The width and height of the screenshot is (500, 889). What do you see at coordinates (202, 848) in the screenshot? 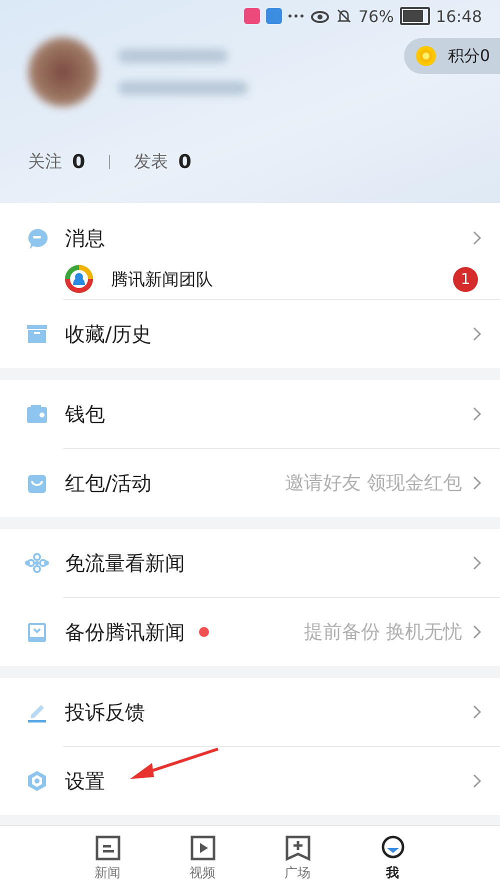
I see `play-icon` at bounding box center [202, 848].